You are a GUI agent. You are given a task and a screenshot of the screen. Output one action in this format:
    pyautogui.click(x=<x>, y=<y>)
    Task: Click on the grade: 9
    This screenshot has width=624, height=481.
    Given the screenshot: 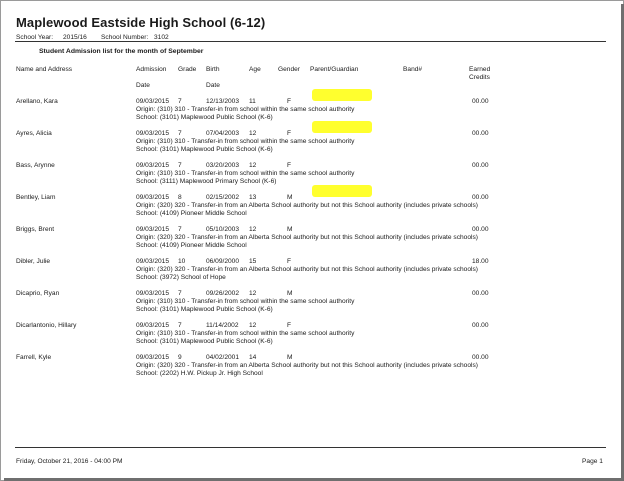 What is the action you would take?
    pyautogui.click(x=180, y=357)
    